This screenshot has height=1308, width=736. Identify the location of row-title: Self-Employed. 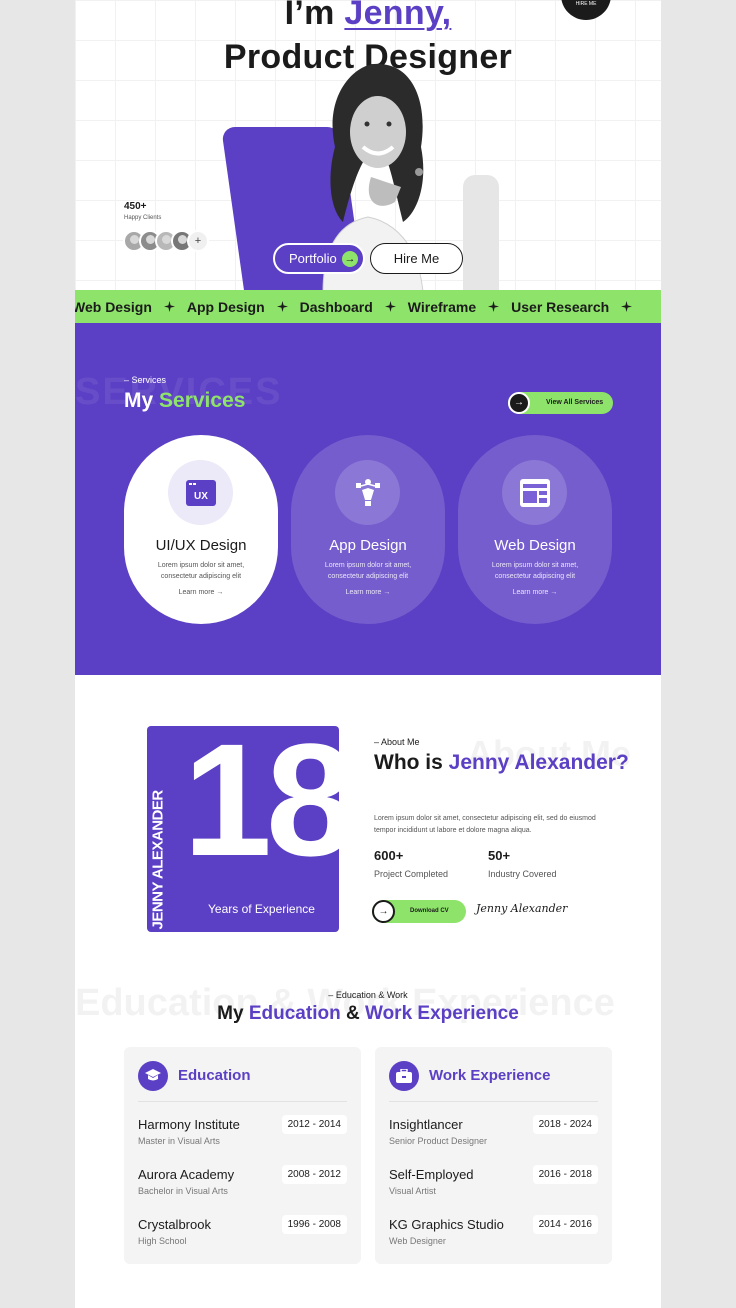
(431, 1174).